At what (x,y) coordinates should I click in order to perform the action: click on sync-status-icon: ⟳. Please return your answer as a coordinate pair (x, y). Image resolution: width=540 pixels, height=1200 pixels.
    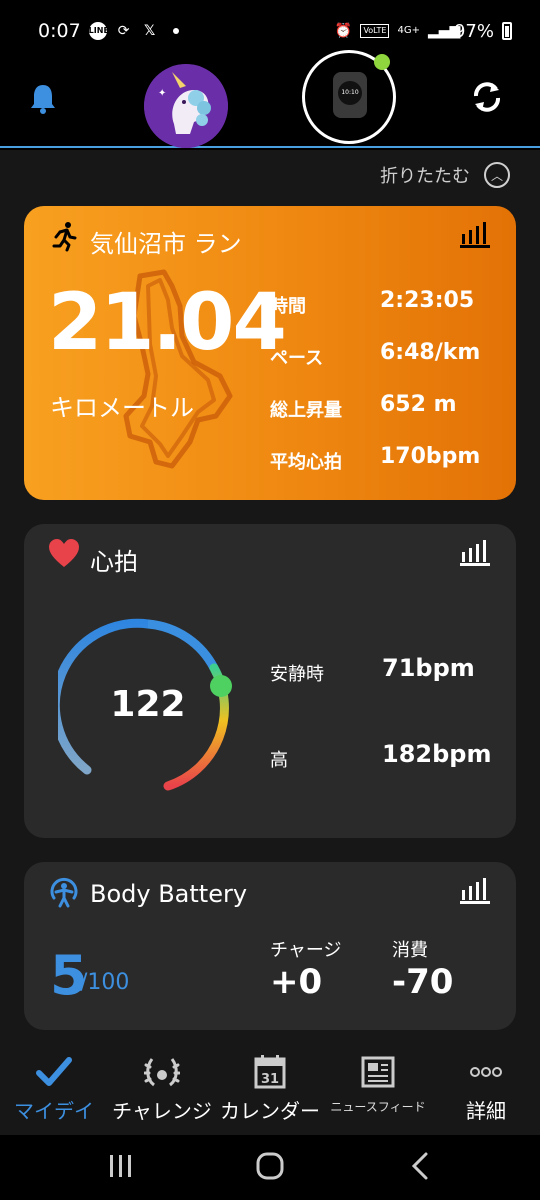
    Looking at the image, I should click on (123, 31).